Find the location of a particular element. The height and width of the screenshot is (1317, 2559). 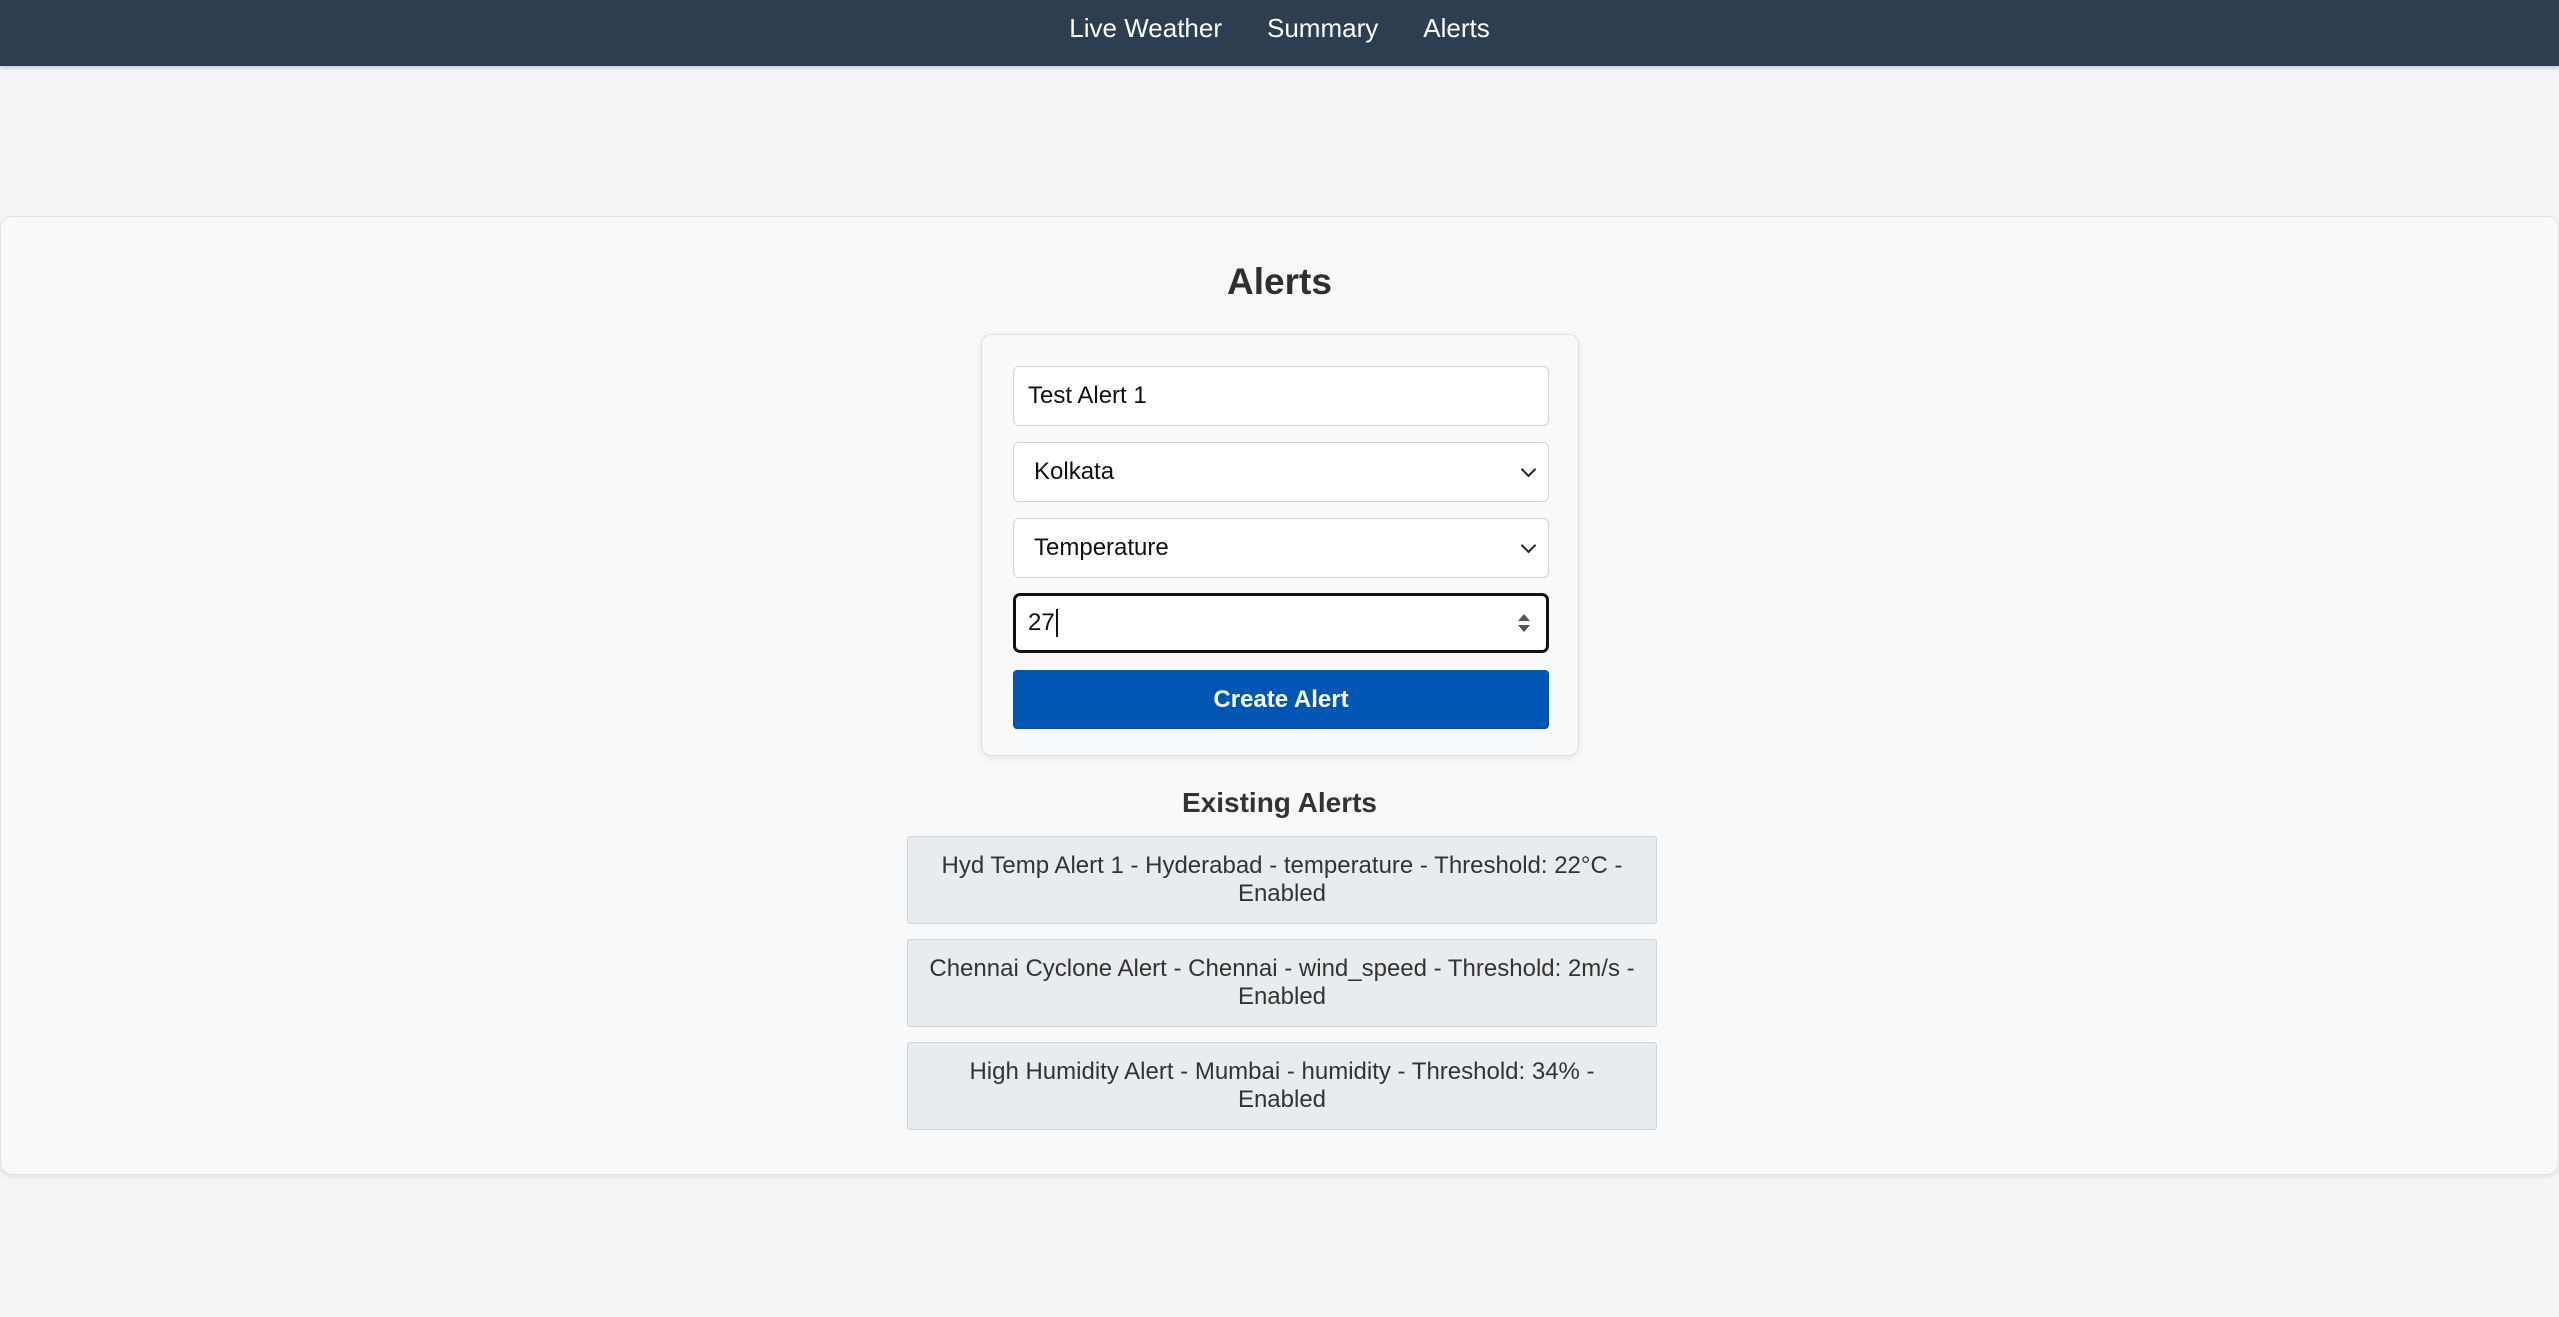

top-navbar: Live Weather Summary Alerts is located at coordinates (1279, 33).